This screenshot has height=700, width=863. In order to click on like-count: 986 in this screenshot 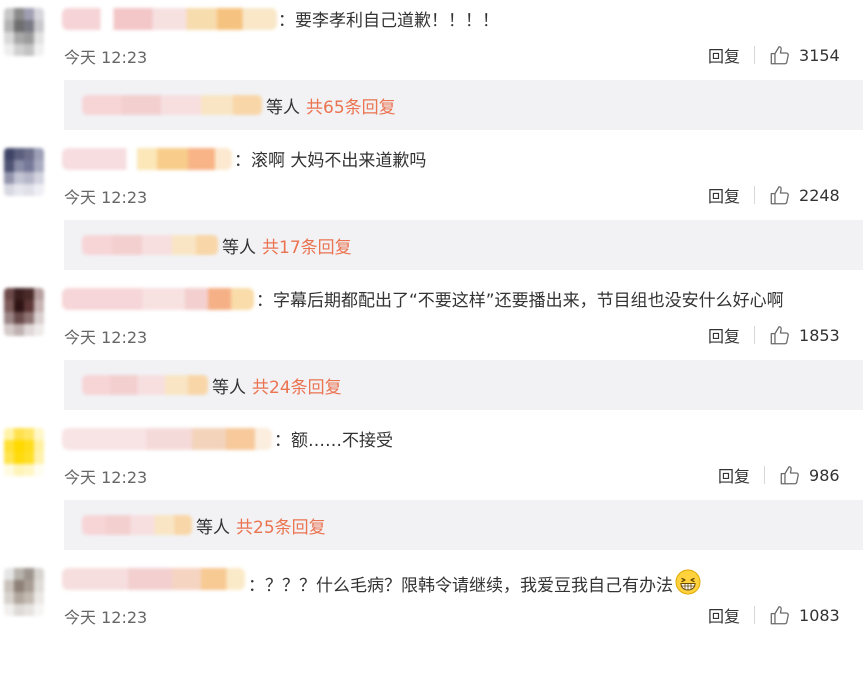, I will do `click(824, 475)`.